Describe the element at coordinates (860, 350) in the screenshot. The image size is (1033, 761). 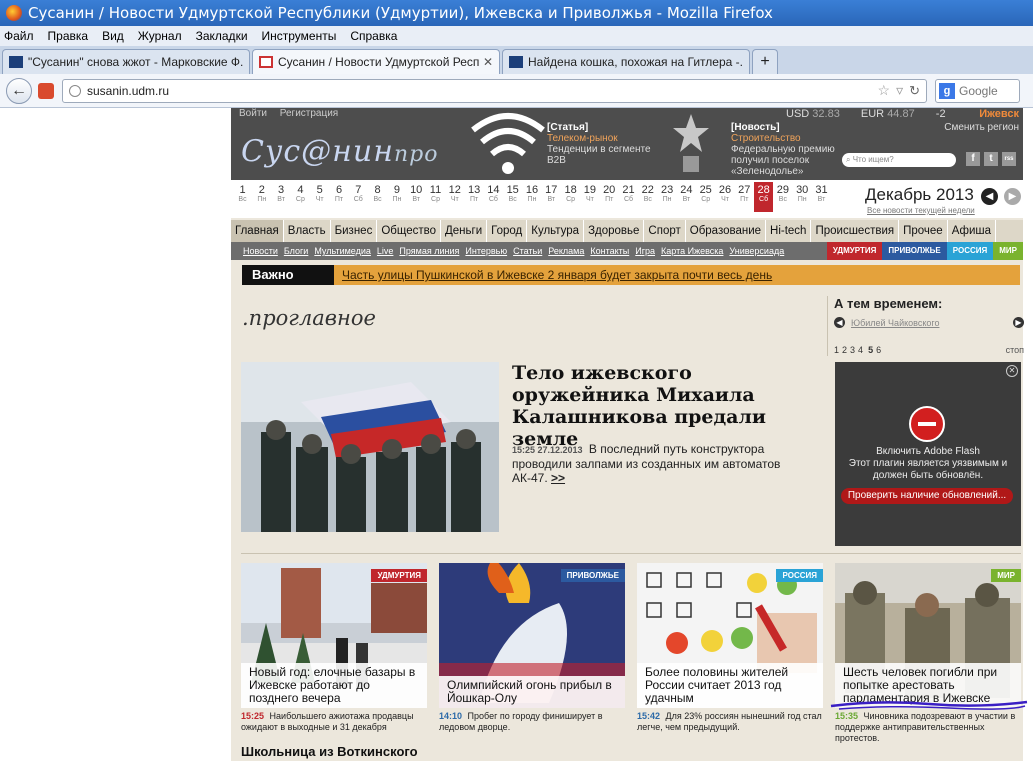
I see `page-4: 4` at that location.